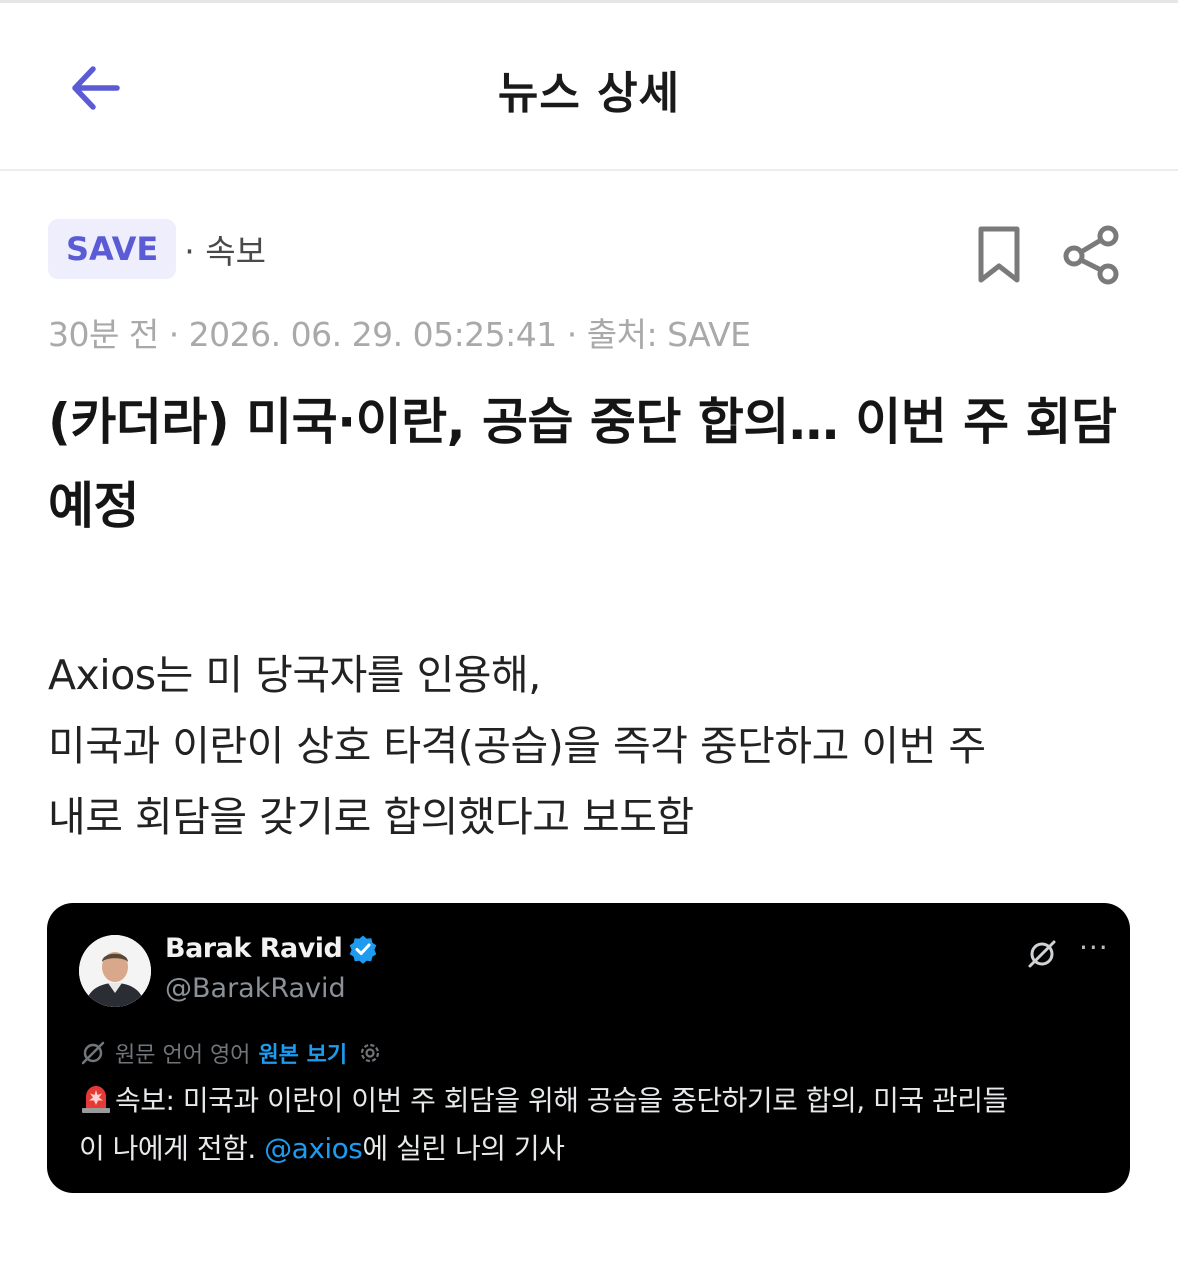  I want to click on more-options-button: ···, so click(1094, 947).